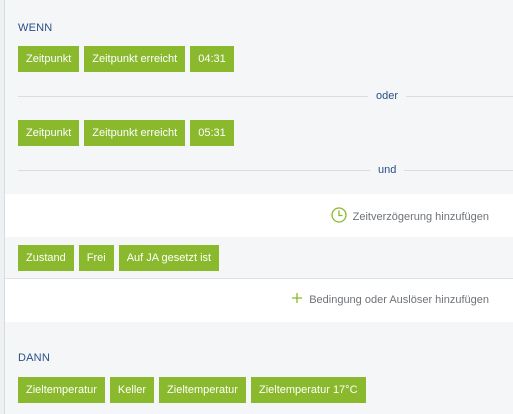 The height and width of the screenshot is (414, 513). I want to click on add-delay-label: Zeitverzögerung hinzufügen, so click(420, 216).